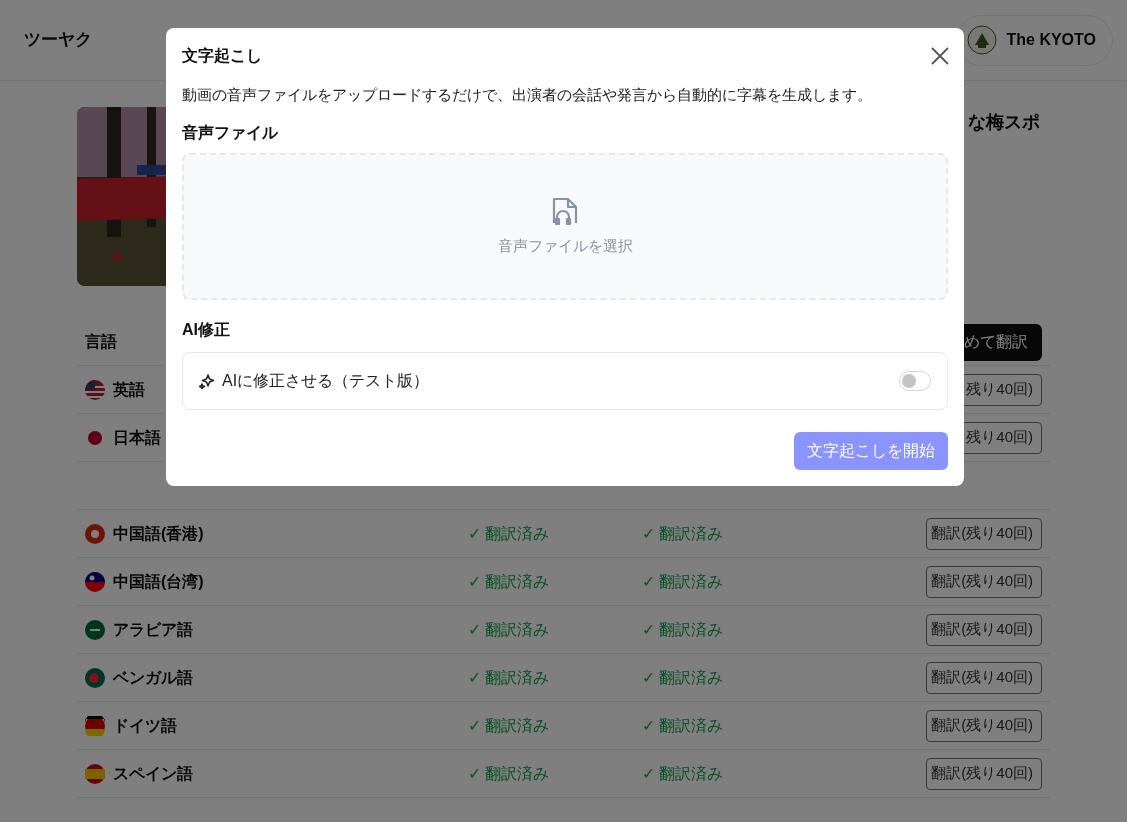  I want to click on language-name: 英語, so click(129, 389).